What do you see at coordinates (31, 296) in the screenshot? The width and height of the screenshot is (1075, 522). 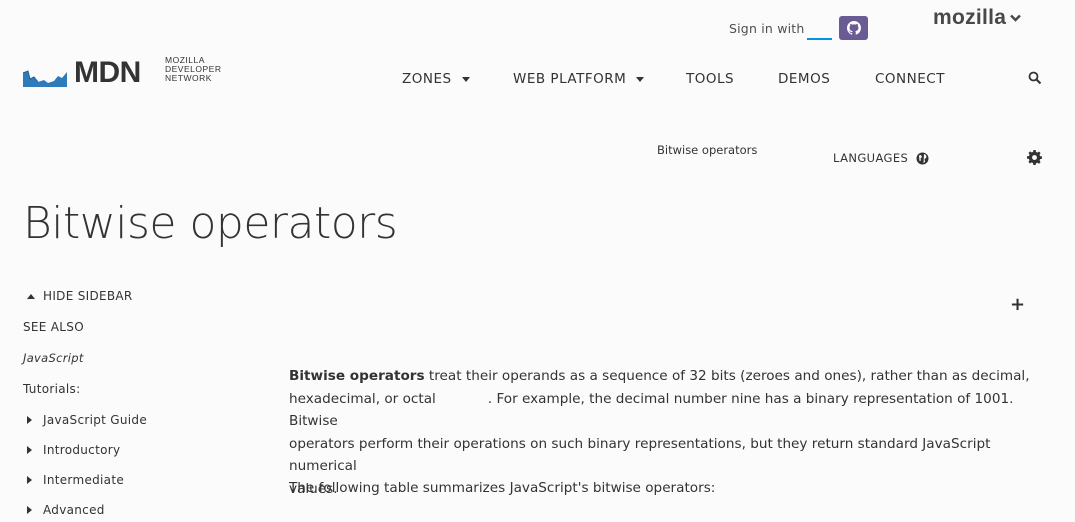 I see `triangle-up-icon` at bounding box center [31, 296].